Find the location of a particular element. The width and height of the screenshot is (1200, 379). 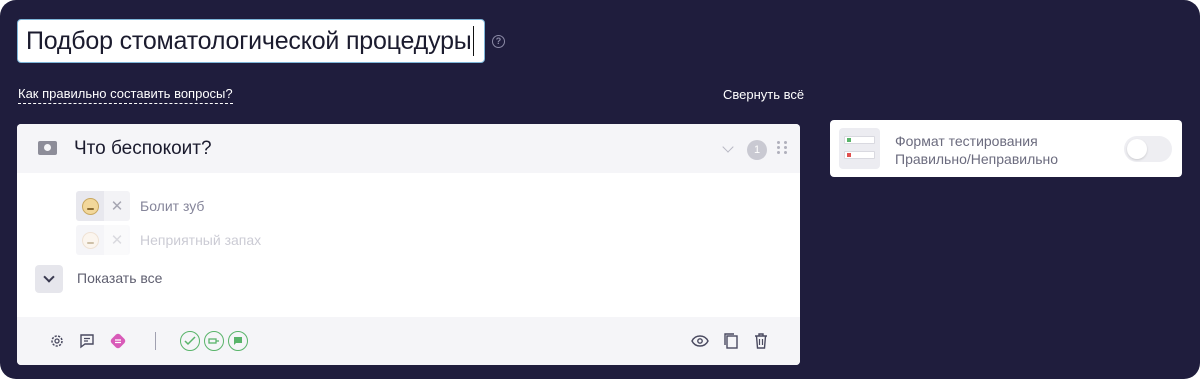

copy-icon is located at coordinates (731, 341).